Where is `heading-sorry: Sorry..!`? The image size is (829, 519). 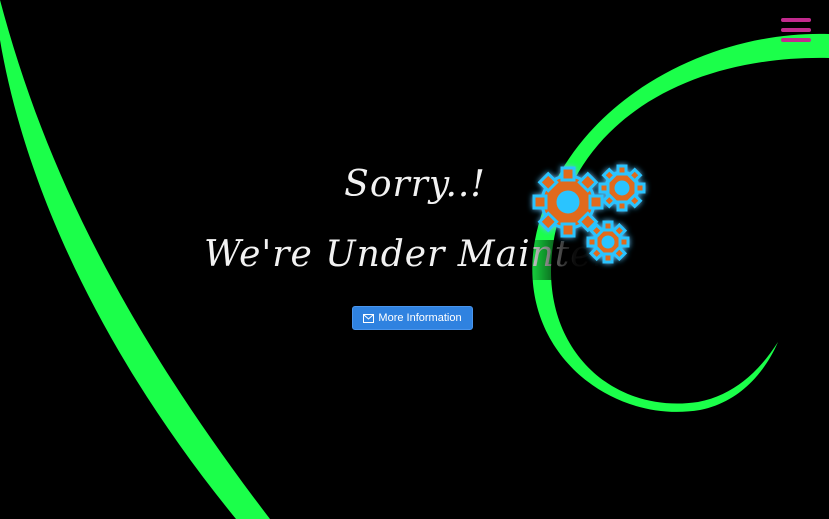 heading-sorry: Sorry..! is located at coordinates (415, 184).